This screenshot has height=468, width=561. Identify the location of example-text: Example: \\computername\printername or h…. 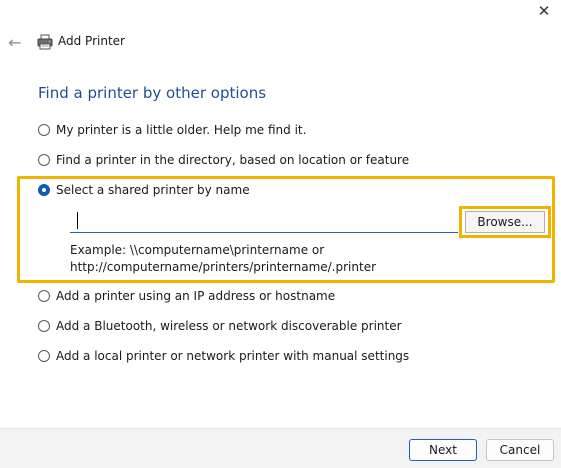
(223, 259).